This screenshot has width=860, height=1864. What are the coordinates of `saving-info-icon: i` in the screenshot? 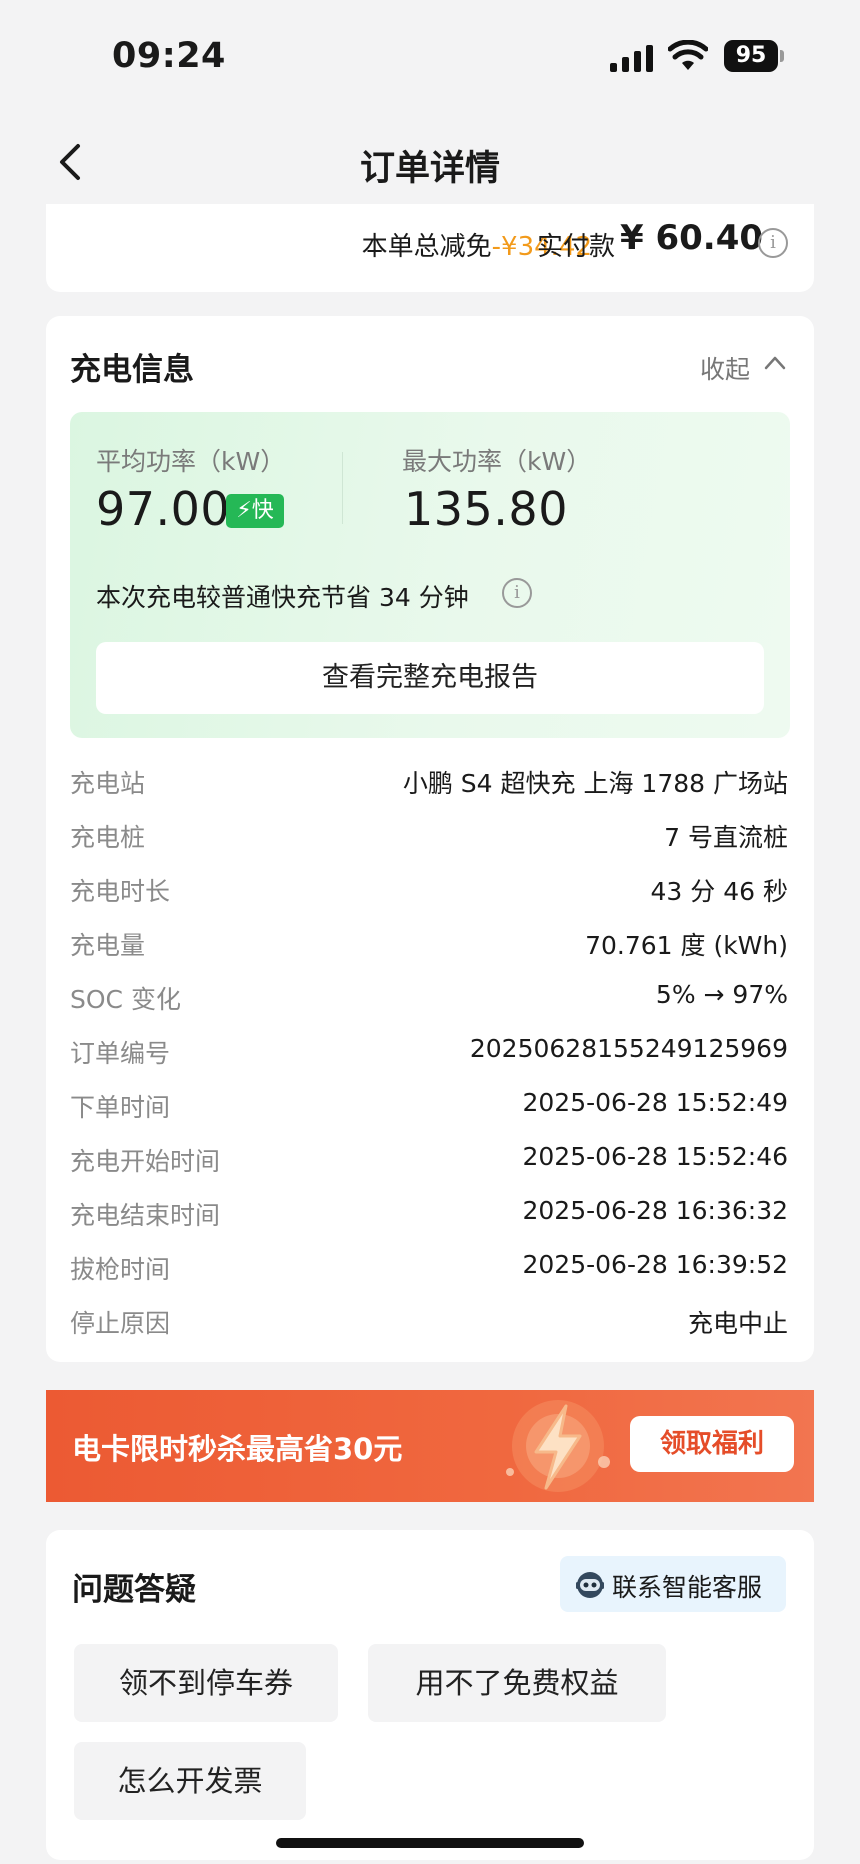 It's located at (517, 593).